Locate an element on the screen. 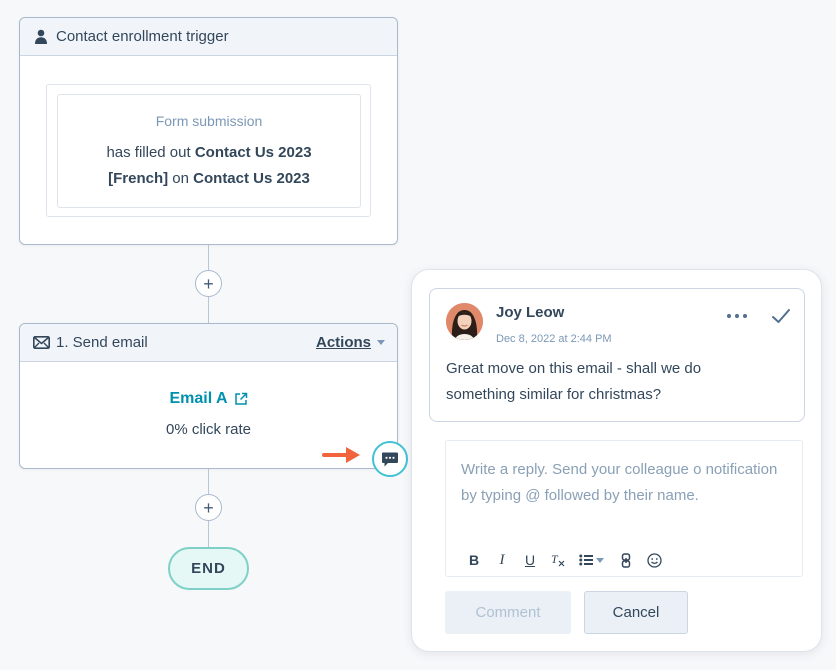 Image resolution: width=836 pixels, height=670 pixels. end-node: END is located at coordinates (208, 568).